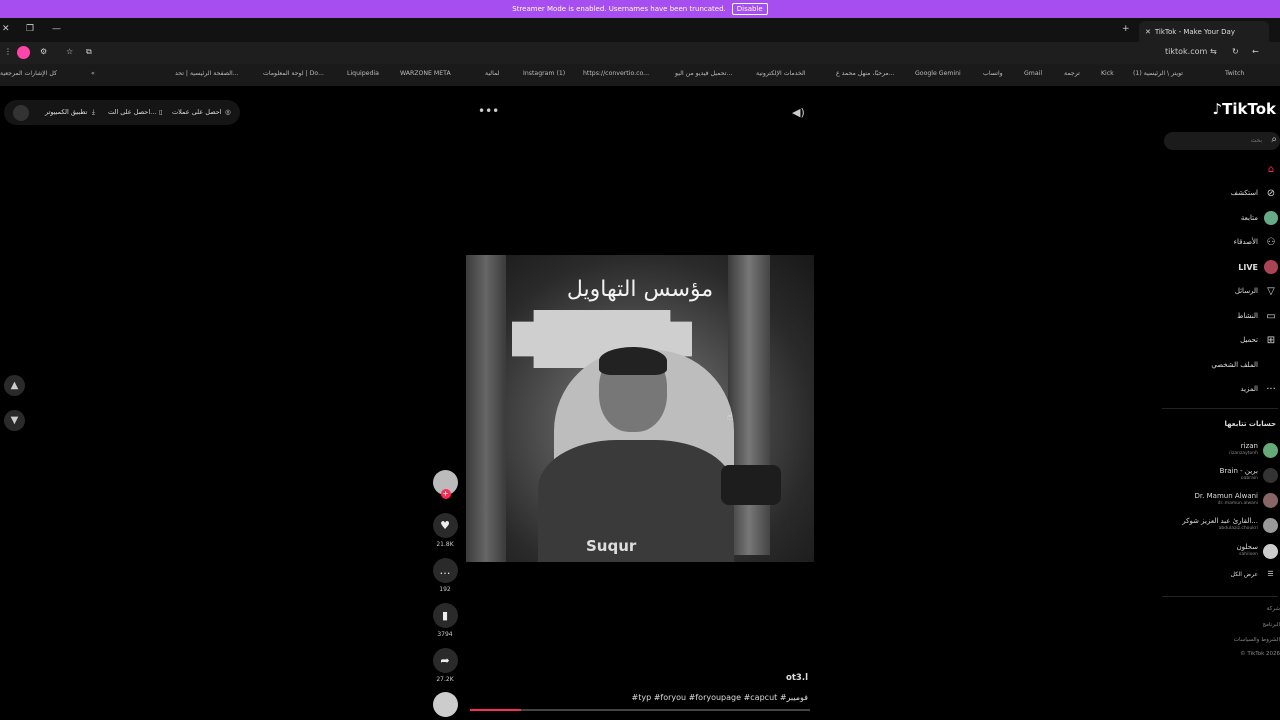 Image resolution: width=1280 pixels, height=720 pixels. I want to click on action-bar: + ♥ 21.8K … 192 ▮ 3794 ➦ 27.2K, so click(445, 593).